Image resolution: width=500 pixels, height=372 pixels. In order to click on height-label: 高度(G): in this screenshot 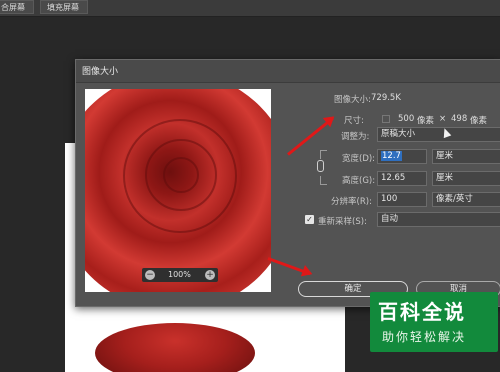, I will do `click(359, 181)`.